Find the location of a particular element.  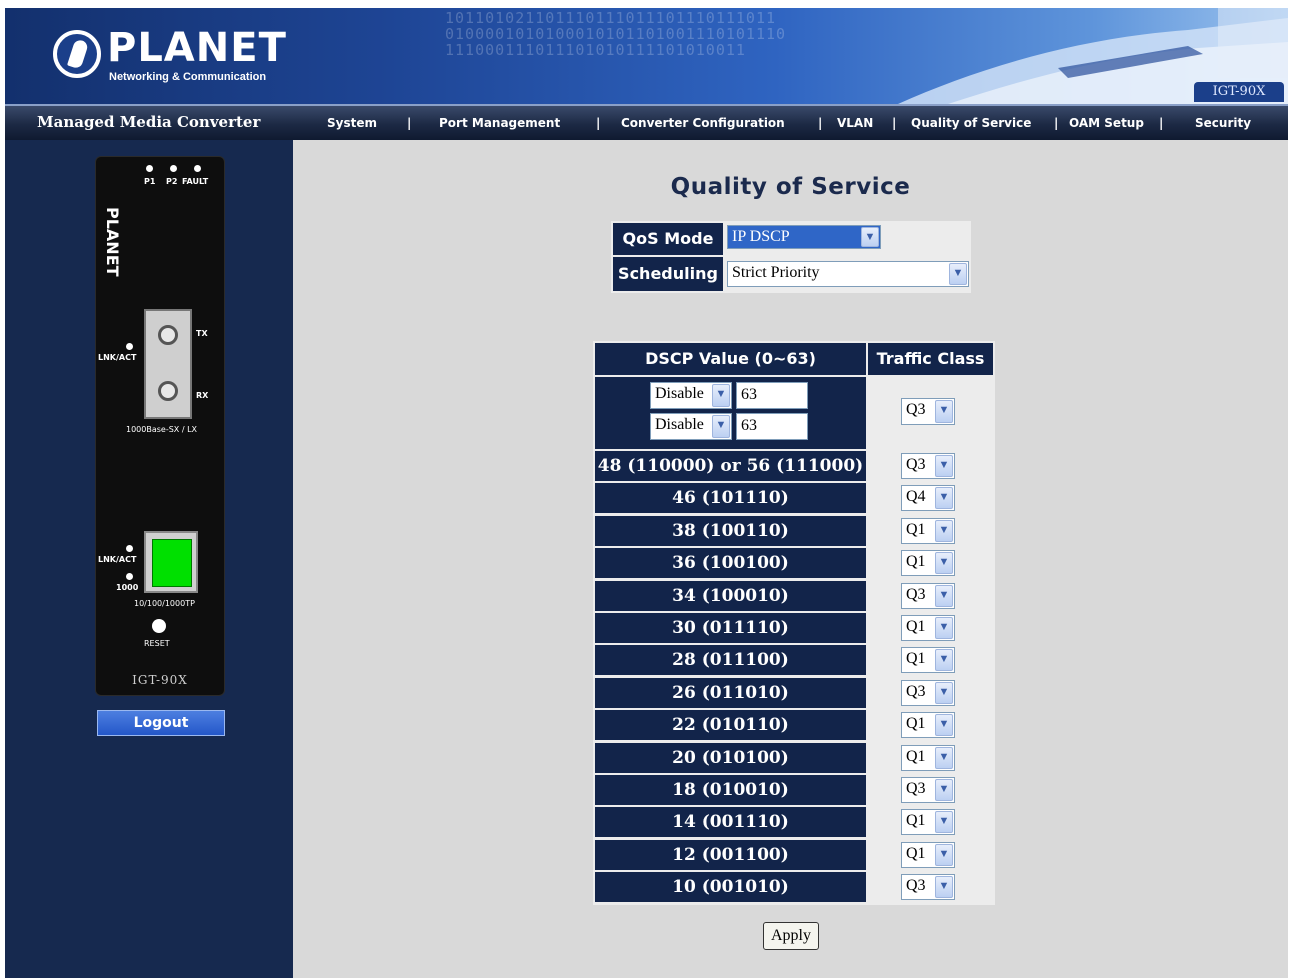

qos-mode-select: IP DSCP ▼ is located at coordinates (804, 237).